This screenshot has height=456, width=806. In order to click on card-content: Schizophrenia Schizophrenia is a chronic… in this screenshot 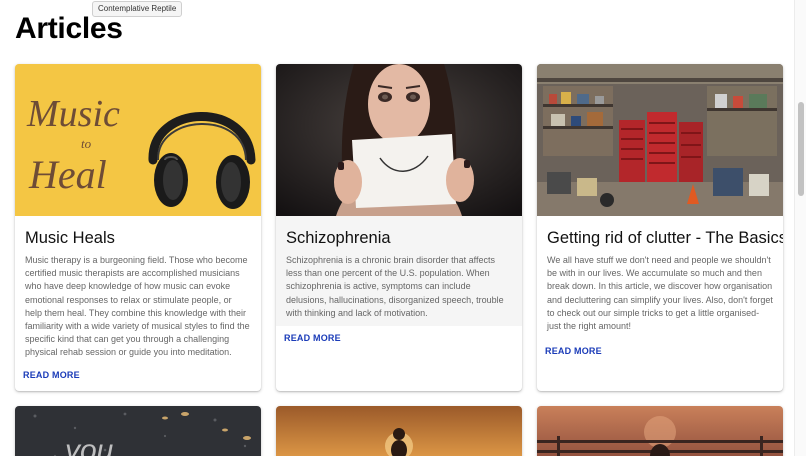, I will do `click(399, 271)`.